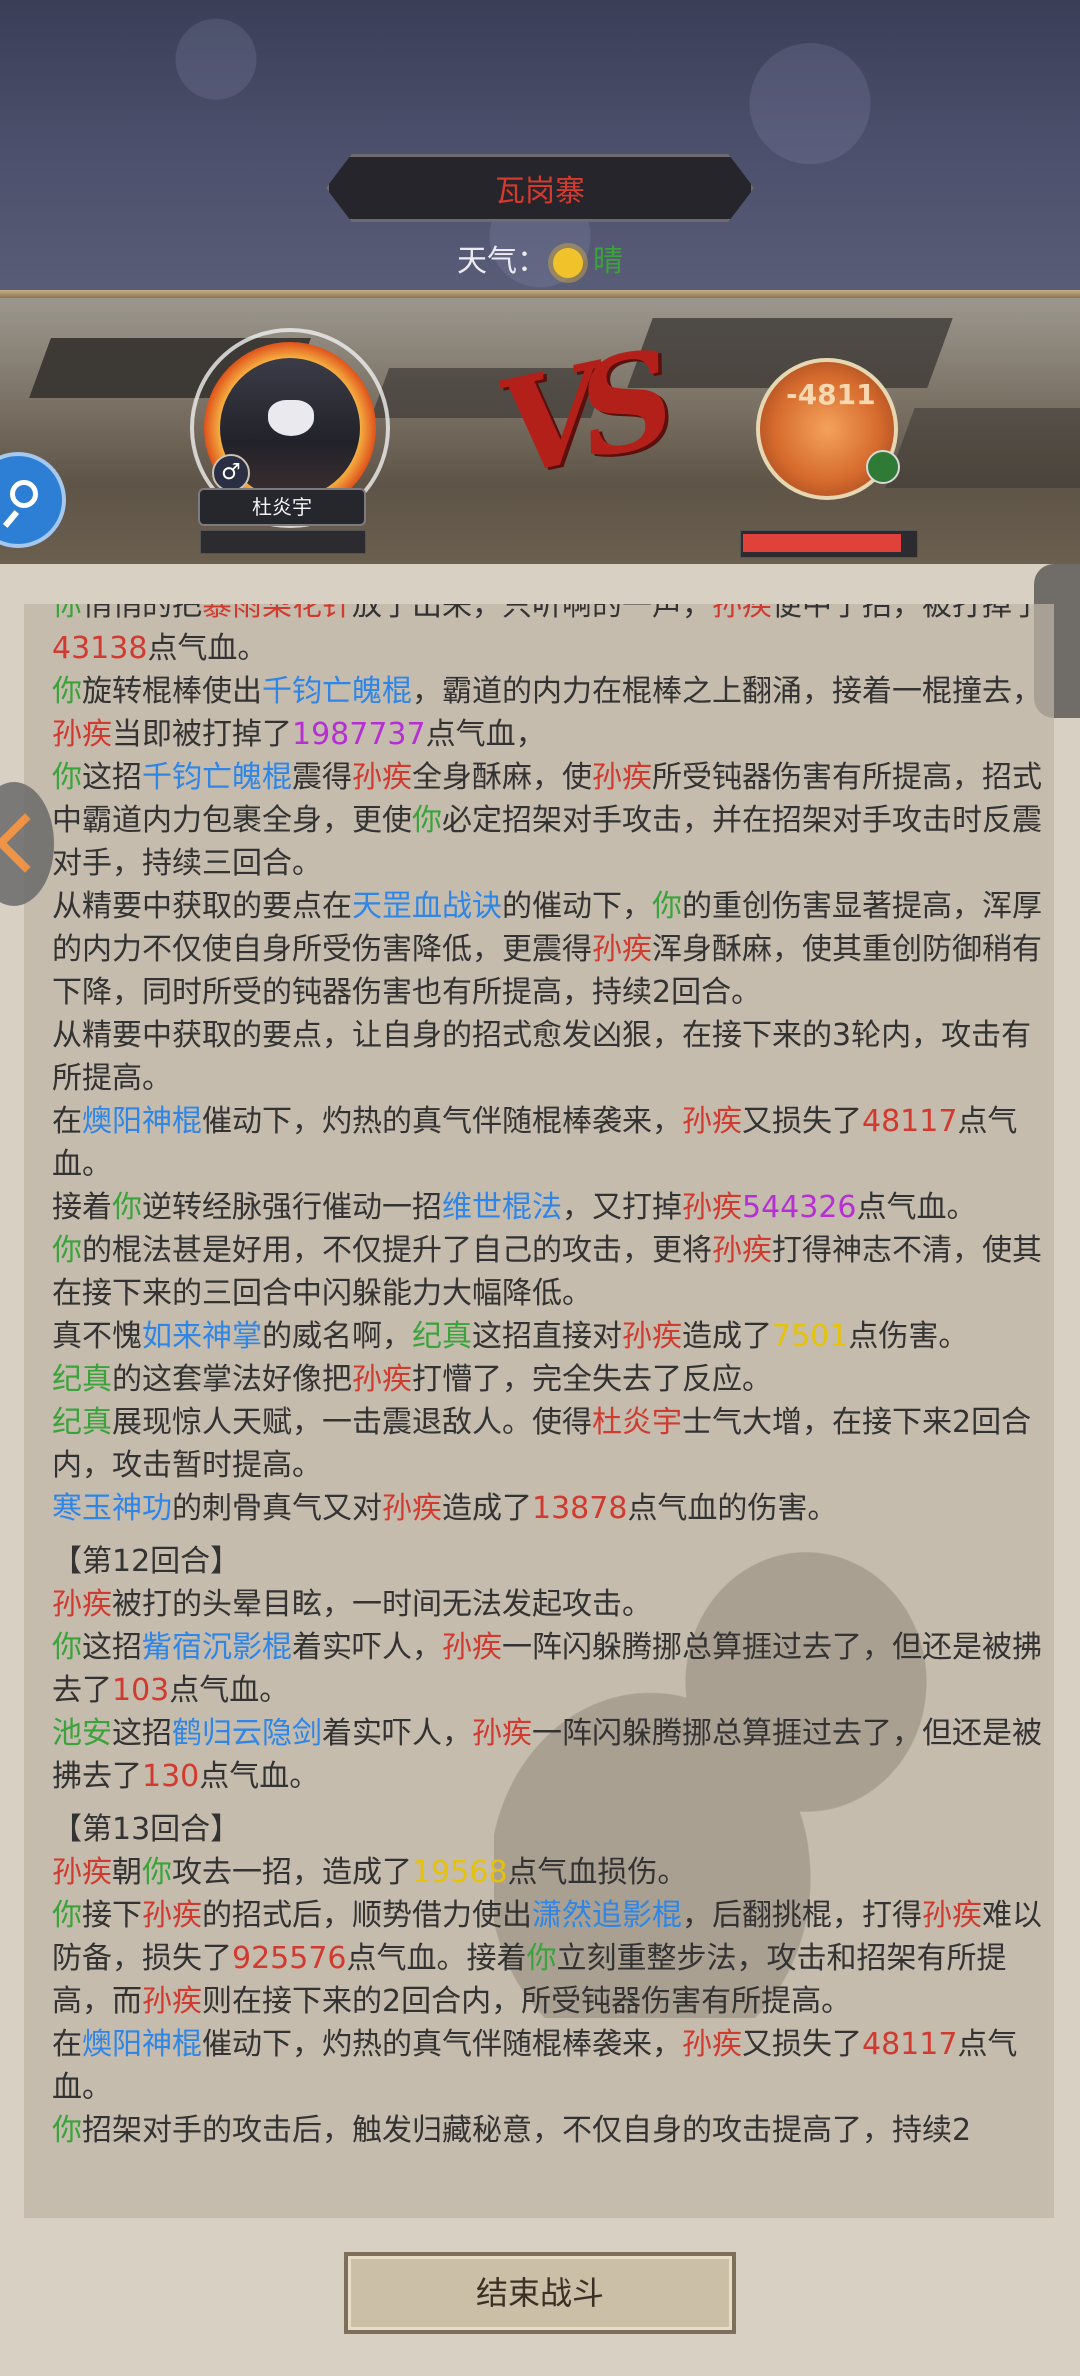 The height and width of the screenshot is (2376, 1080). I want to click on header-divider, so click(540, 294).